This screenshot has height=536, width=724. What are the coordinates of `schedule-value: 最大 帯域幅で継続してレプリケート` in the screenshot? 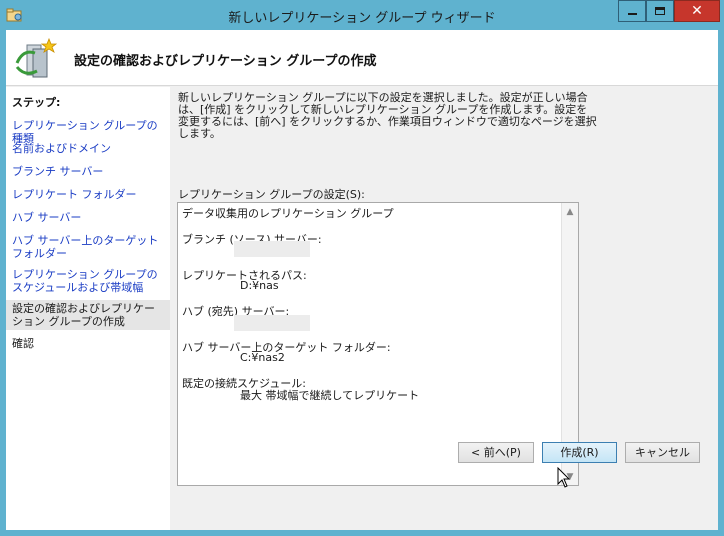 It's located at (330, 395).